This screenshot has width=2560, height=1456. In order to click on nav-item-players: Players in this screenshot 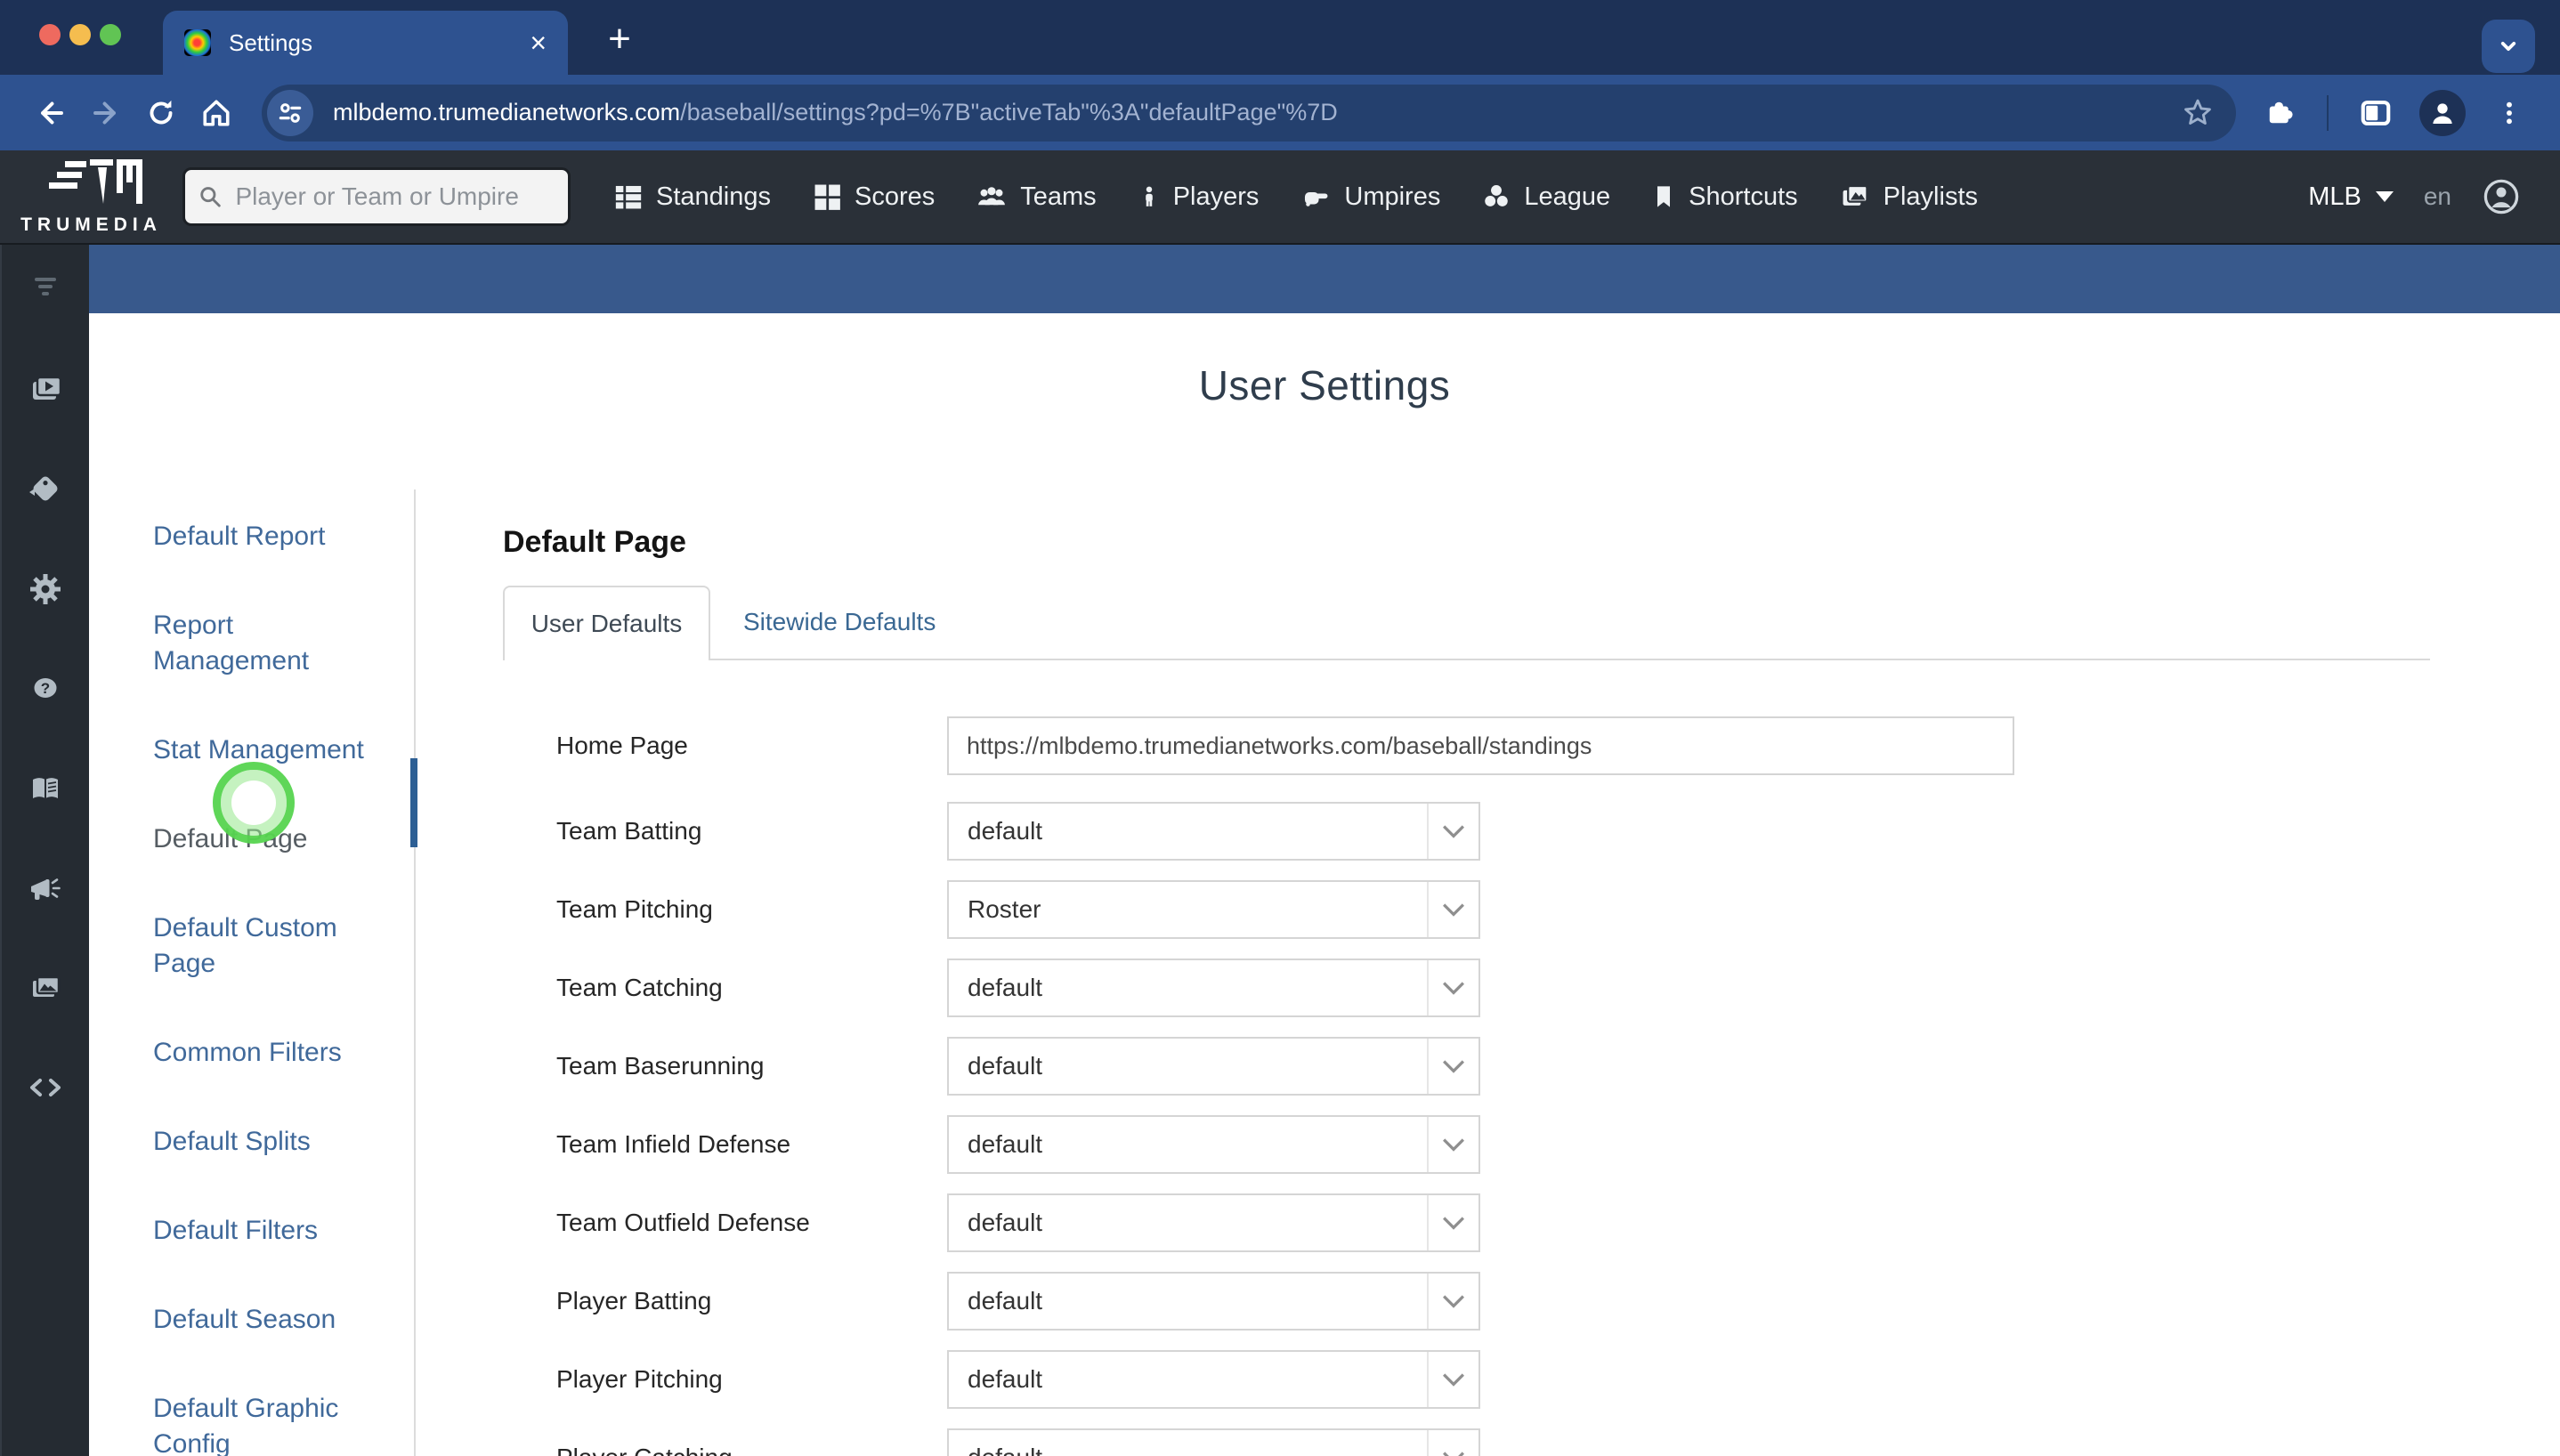, I will do `click(1199, 197)`.